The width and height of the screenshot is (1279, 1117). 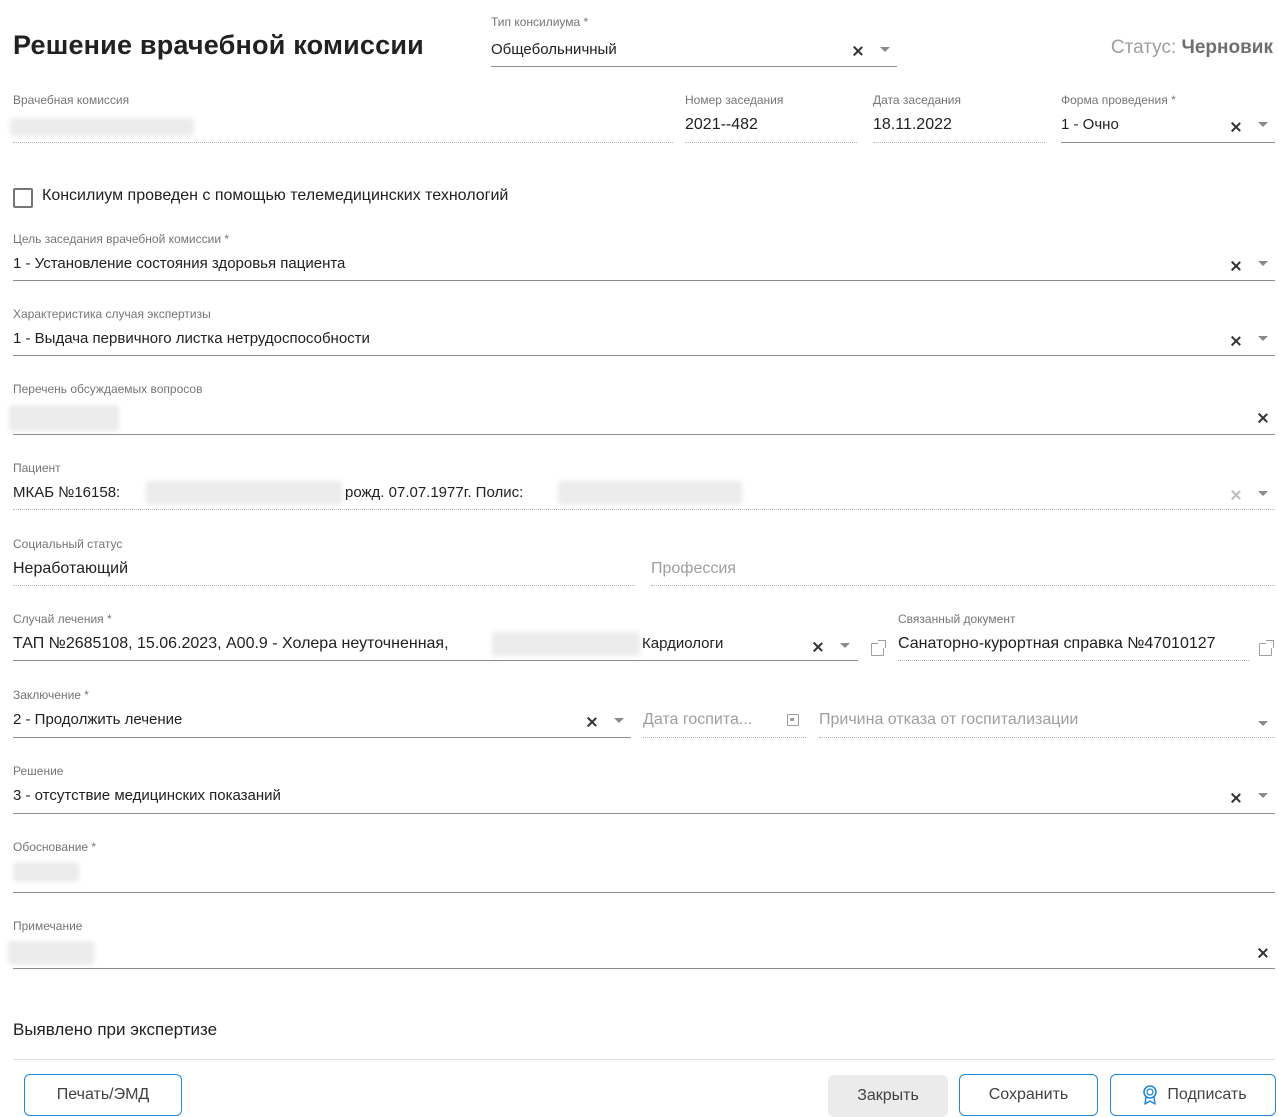 I want to click on decision-underline, so click(x=644, y=813).